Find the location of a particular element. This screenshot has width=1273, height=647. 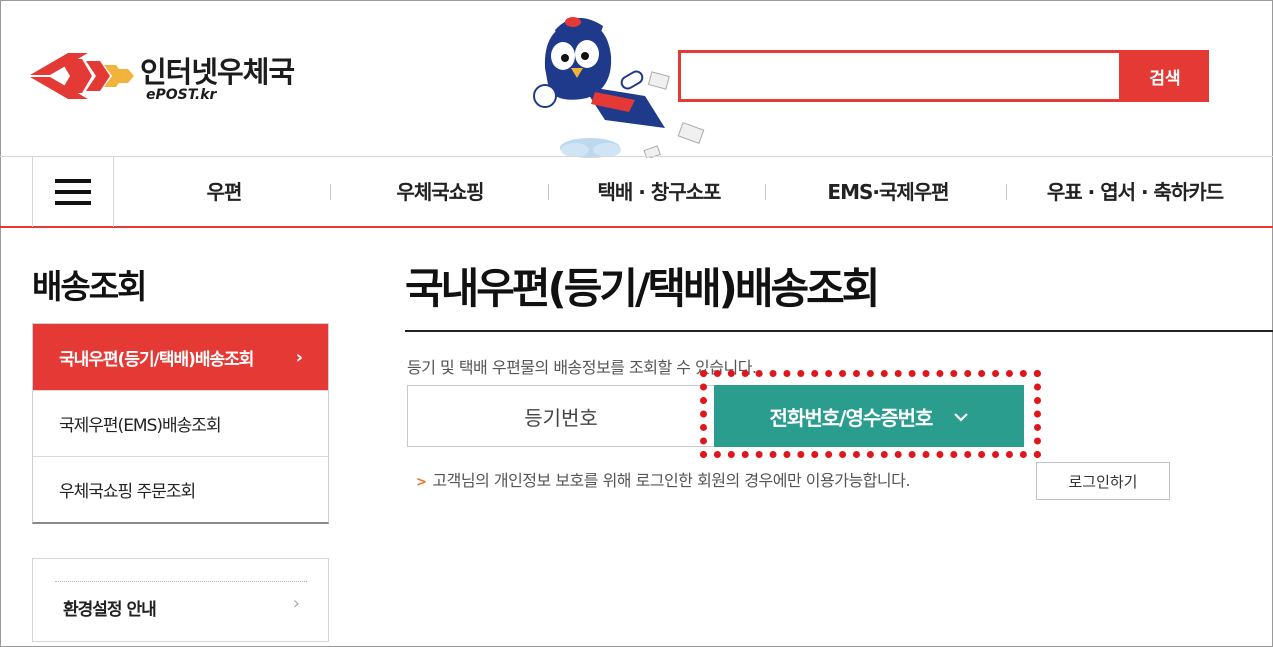

tab-label: 등기번호 is located at coordinates (561, 417).